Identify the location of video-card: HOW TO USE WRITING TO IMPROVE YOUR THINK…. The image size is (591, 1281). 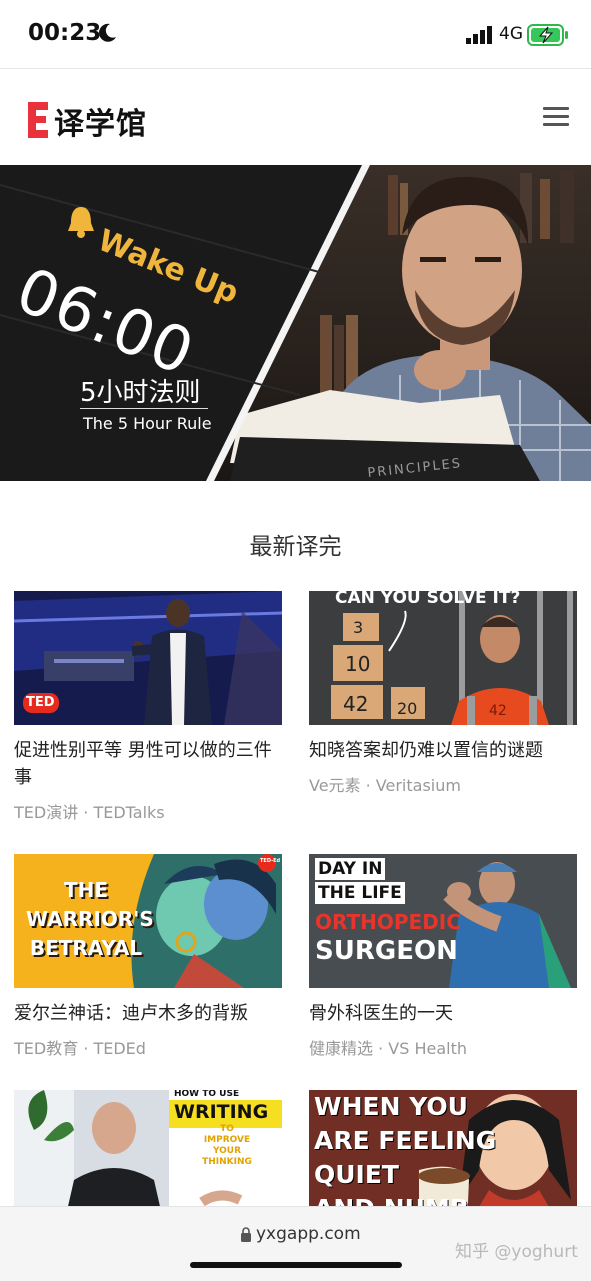
(148, 1157).